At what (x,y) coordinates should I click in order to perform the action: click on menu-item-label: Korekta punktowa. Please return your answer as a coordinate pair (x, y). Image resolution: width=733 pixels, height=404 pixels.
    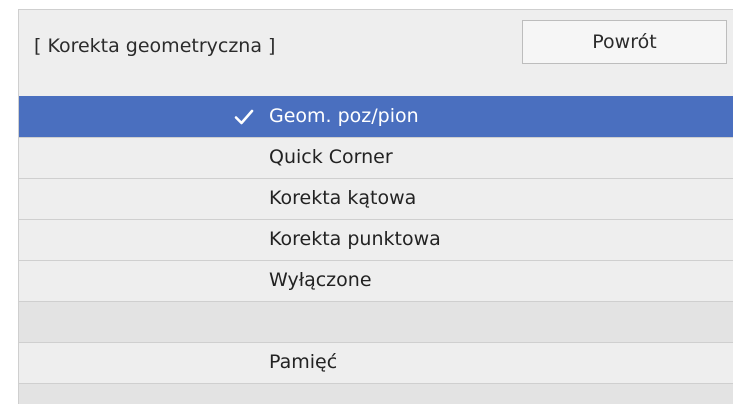
    Looking at the image, I should click on (355, 239).